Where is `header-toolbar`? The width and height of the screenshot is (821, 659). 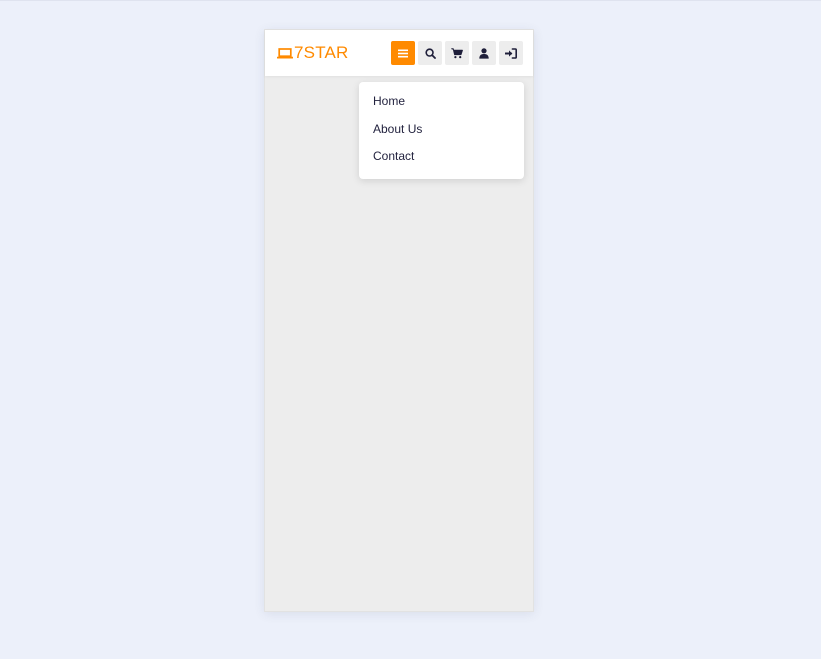 header-toolbar is located at coordinates (457, 53).